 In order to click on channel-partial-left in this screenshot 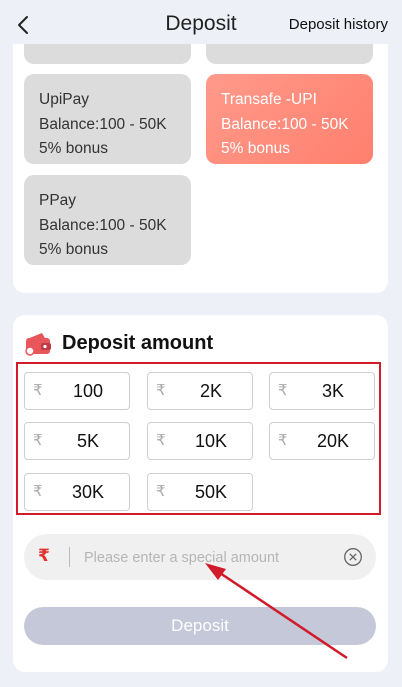, I will do `click(107, 54)`.